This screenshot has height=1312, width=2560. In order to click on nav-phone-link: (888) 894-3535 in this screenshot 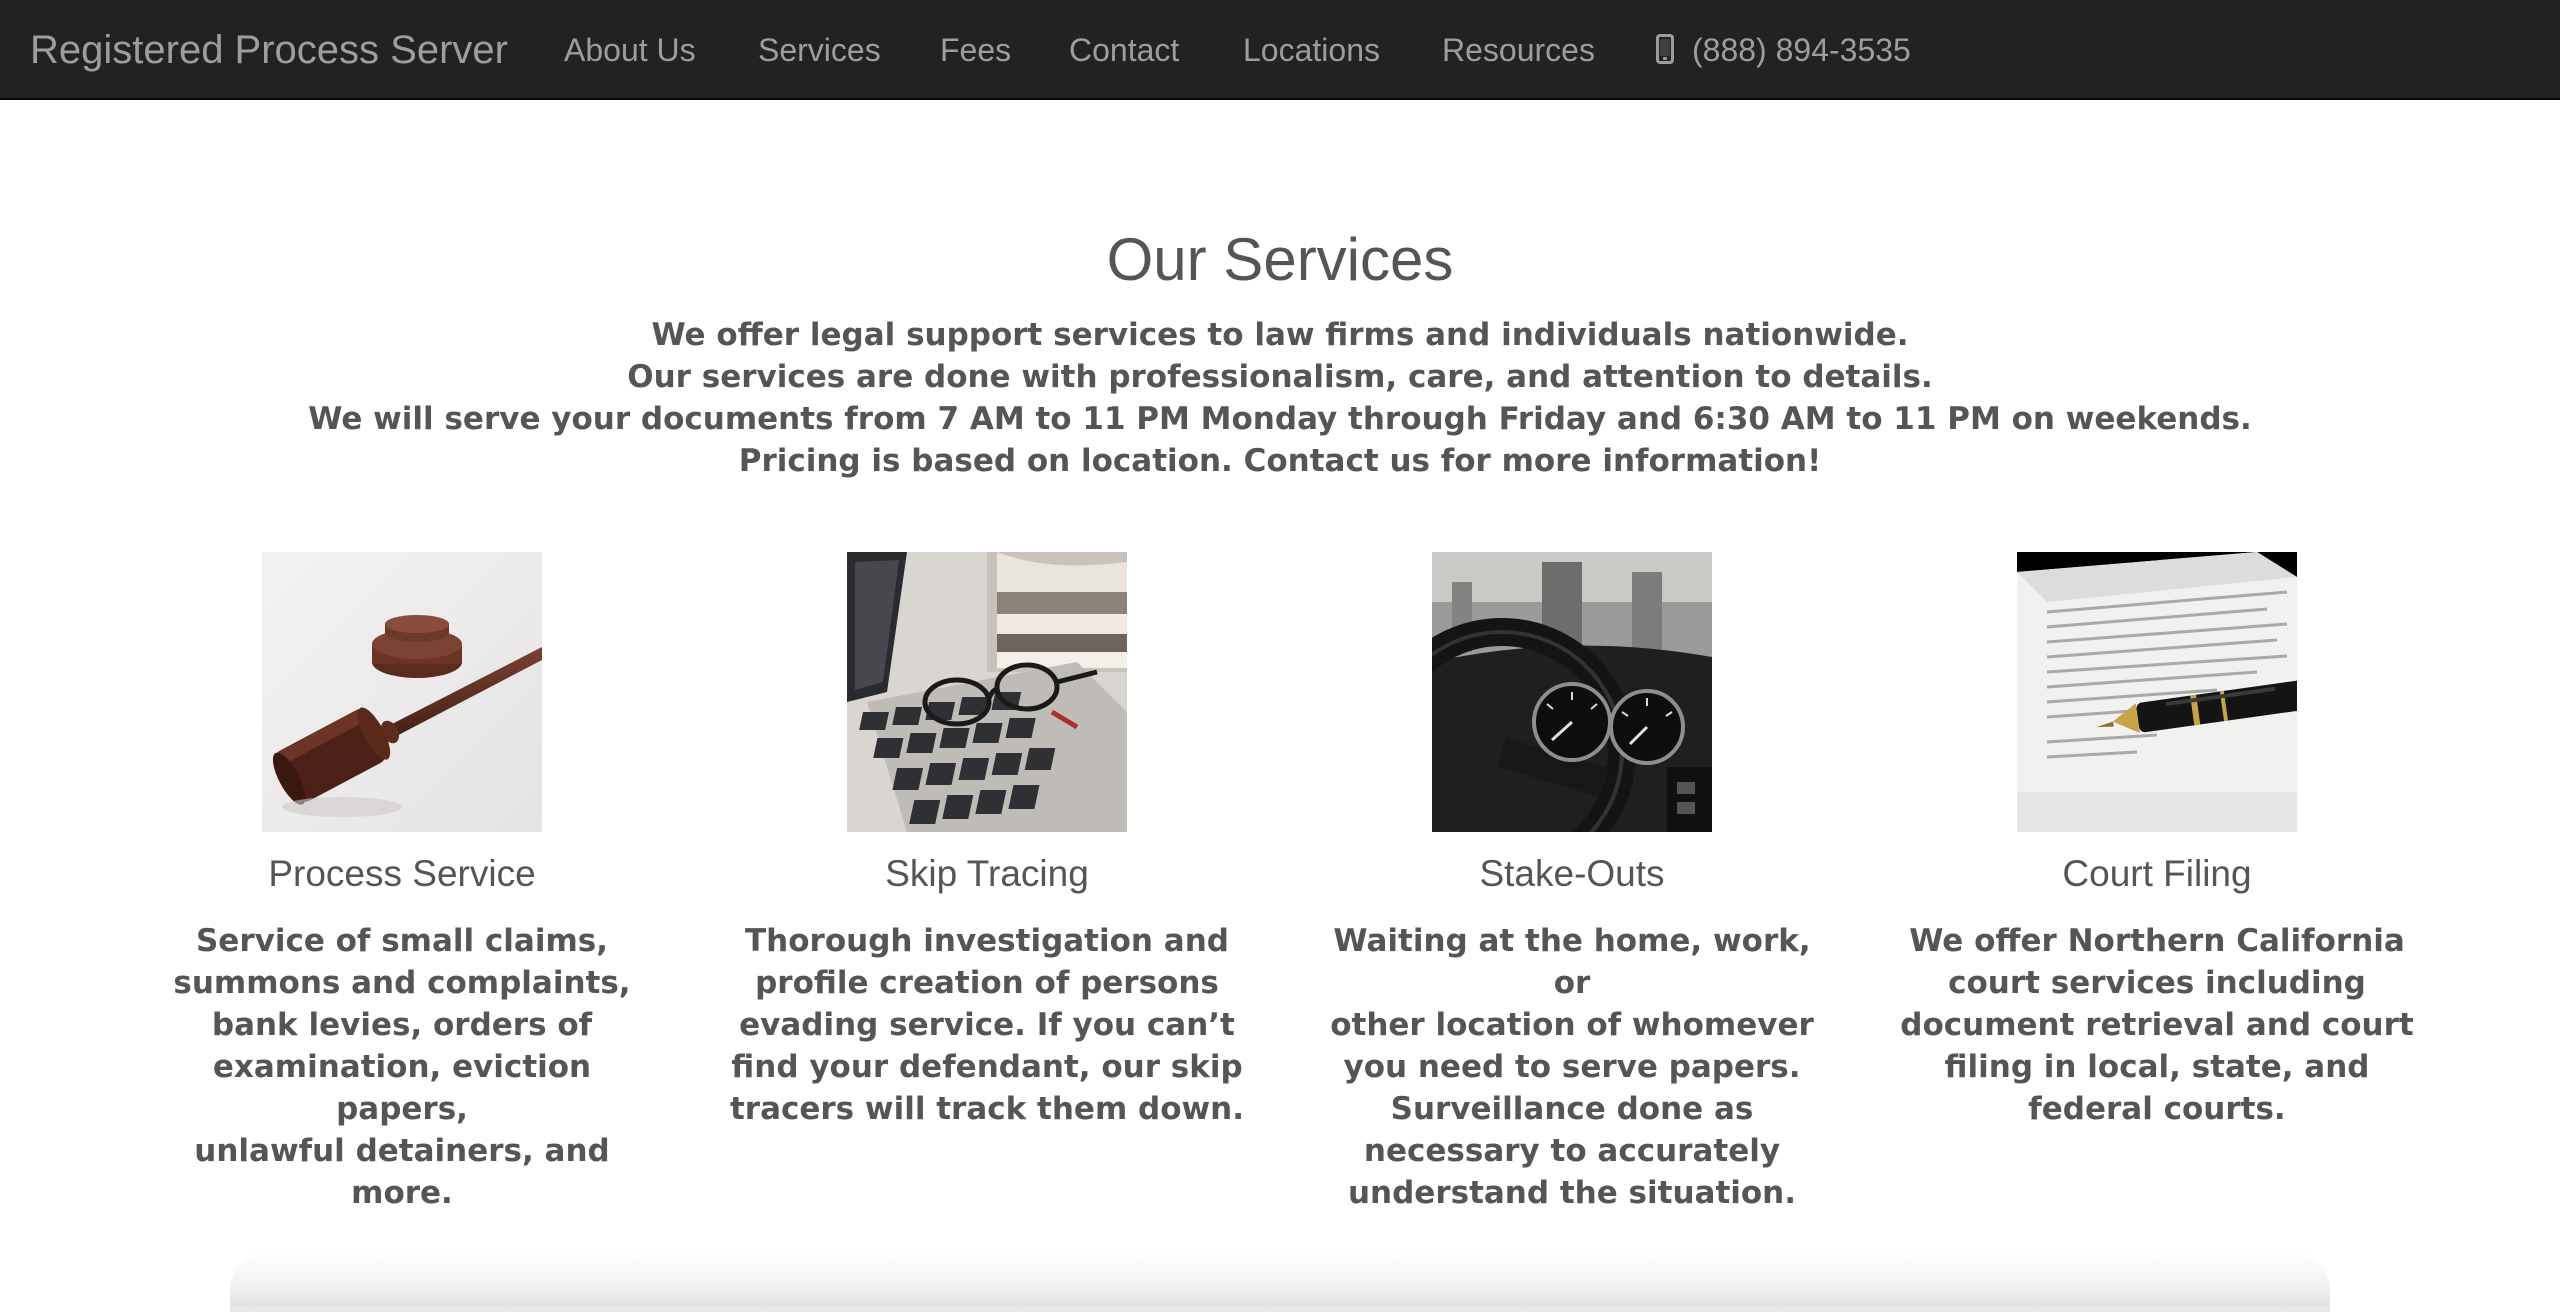, I will do `click(1783, 50)`.